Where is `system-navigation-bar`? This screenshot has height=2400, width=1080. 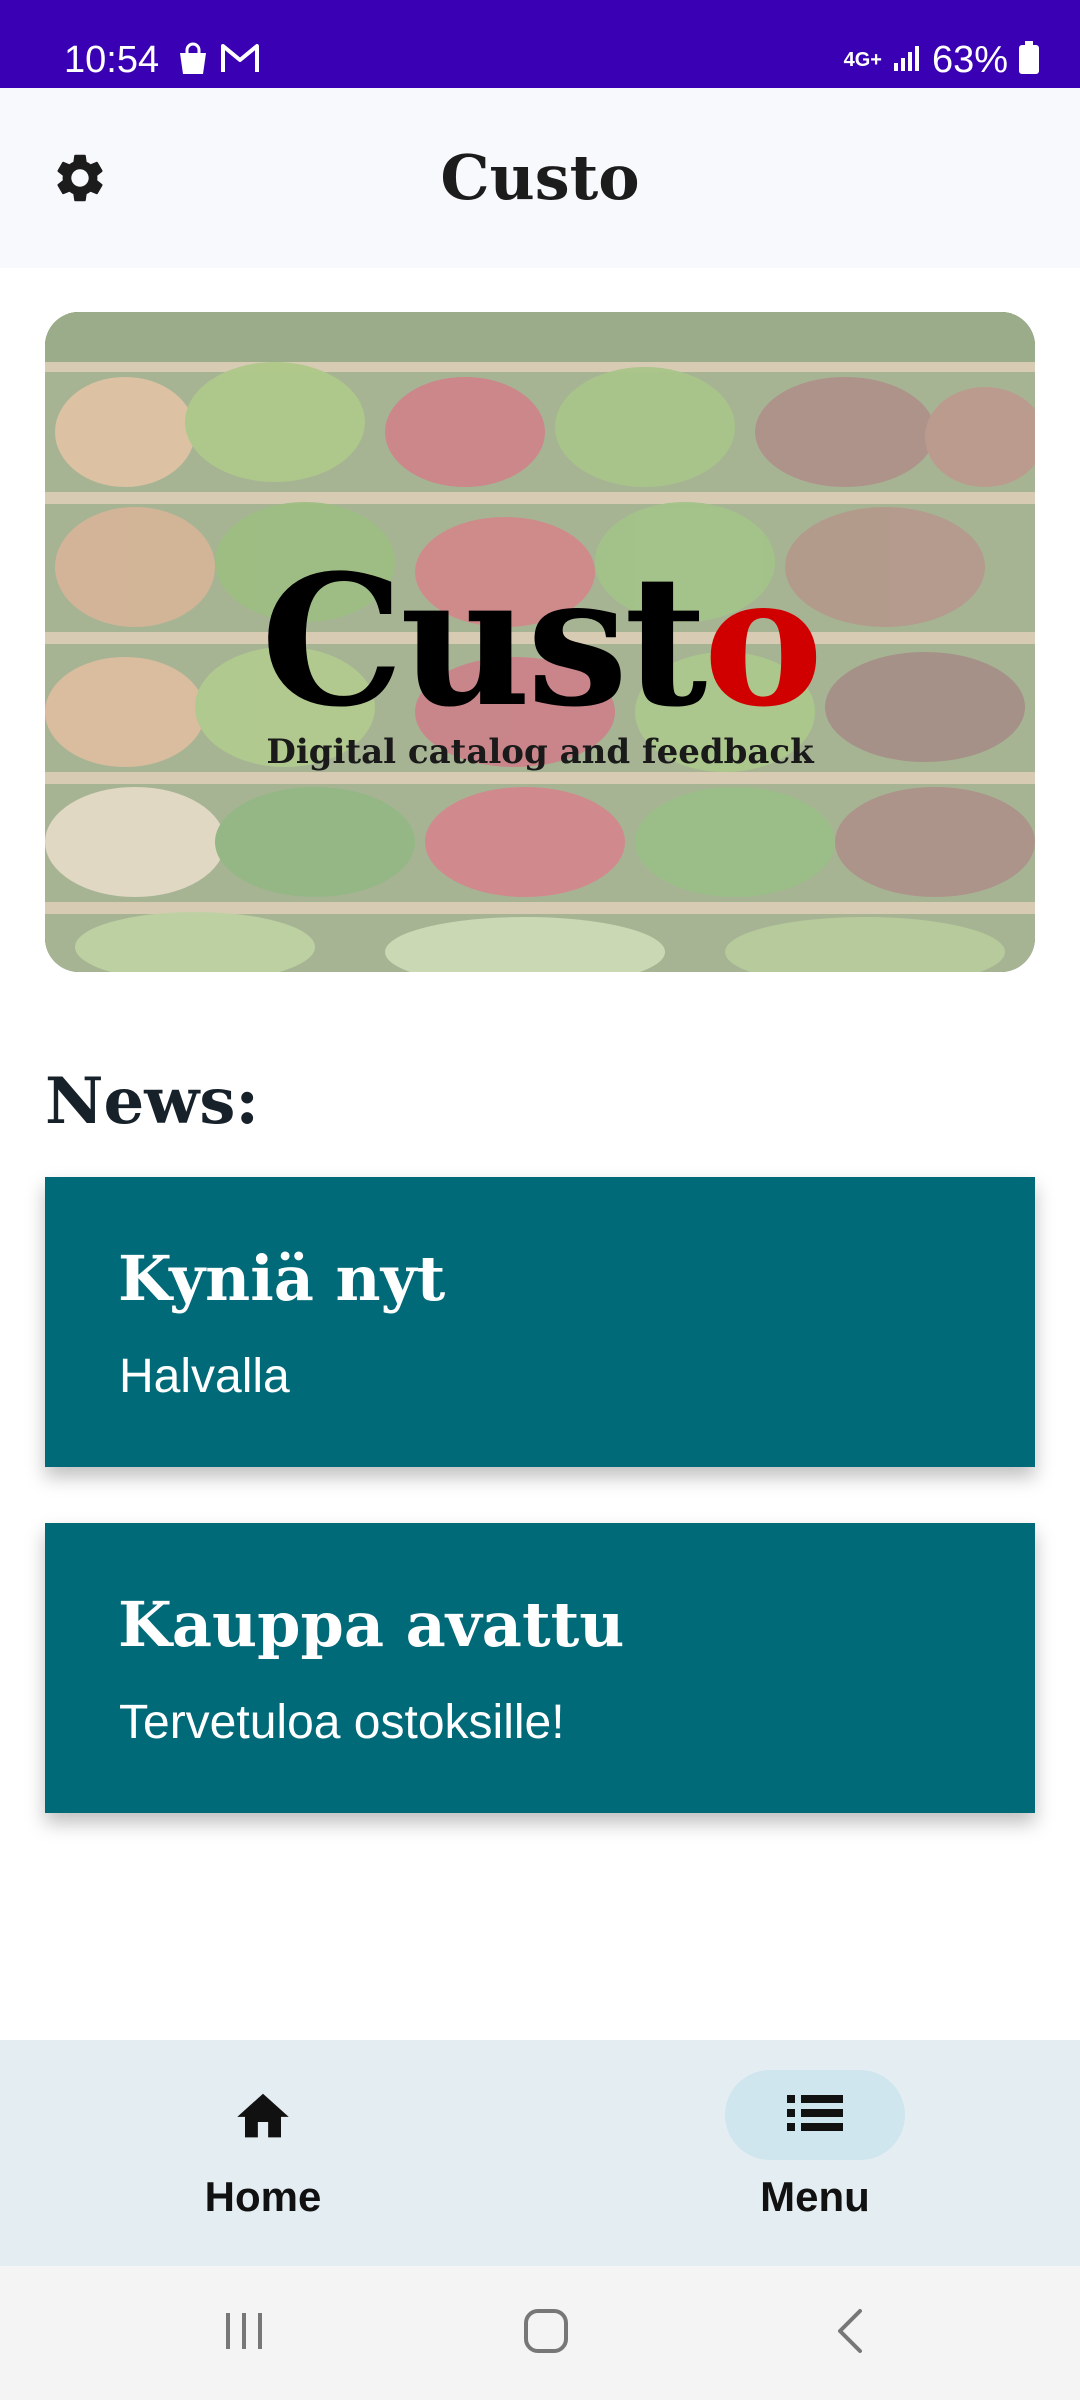 system-navigation-bar is located at coordinates (540, 2333).